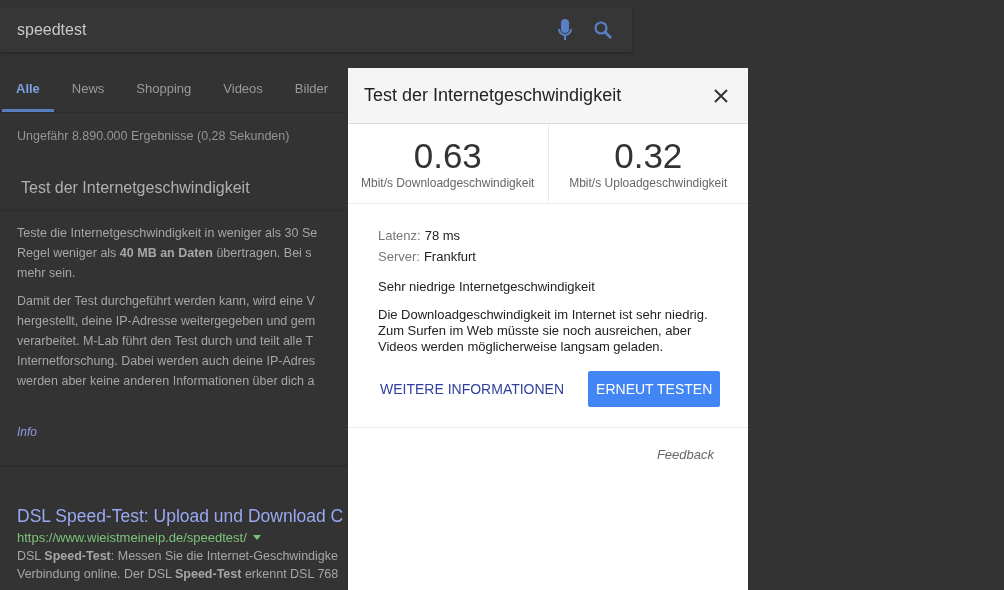  Describe the element at coordinates (88, 94) in the screenshot. I see `search-tab: News` at that location.